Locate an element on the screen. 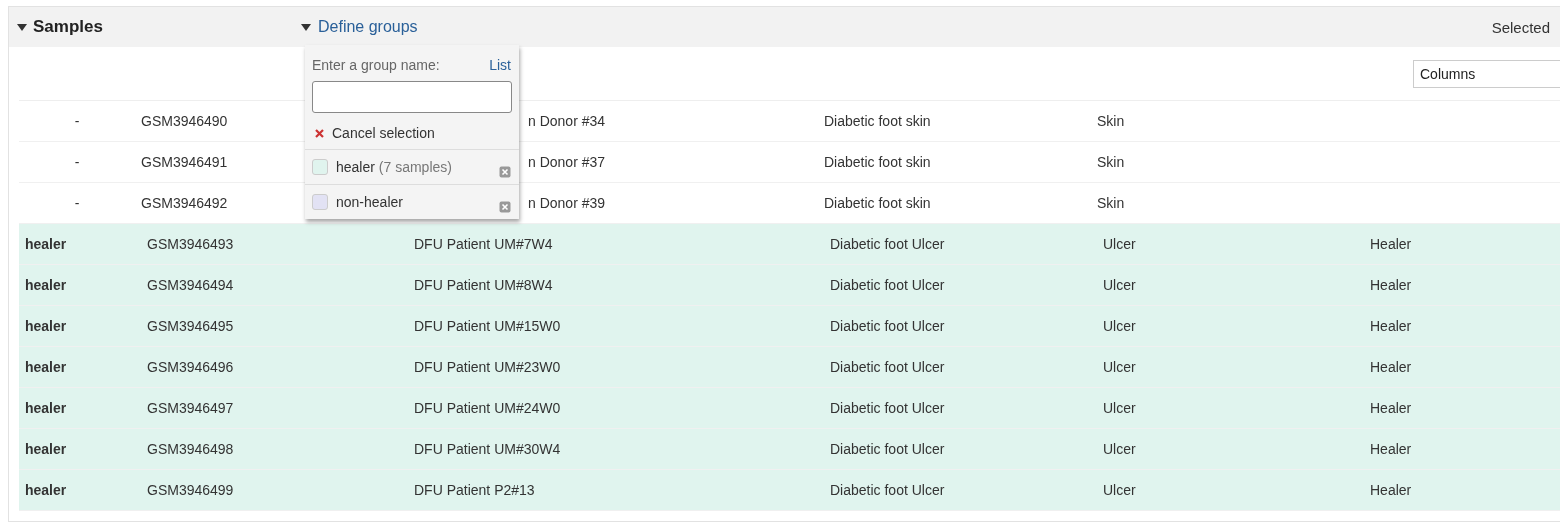 This screenshot has width=1560, height=528. table-cell: GSM3946496 is located at coordinates (190, 367).